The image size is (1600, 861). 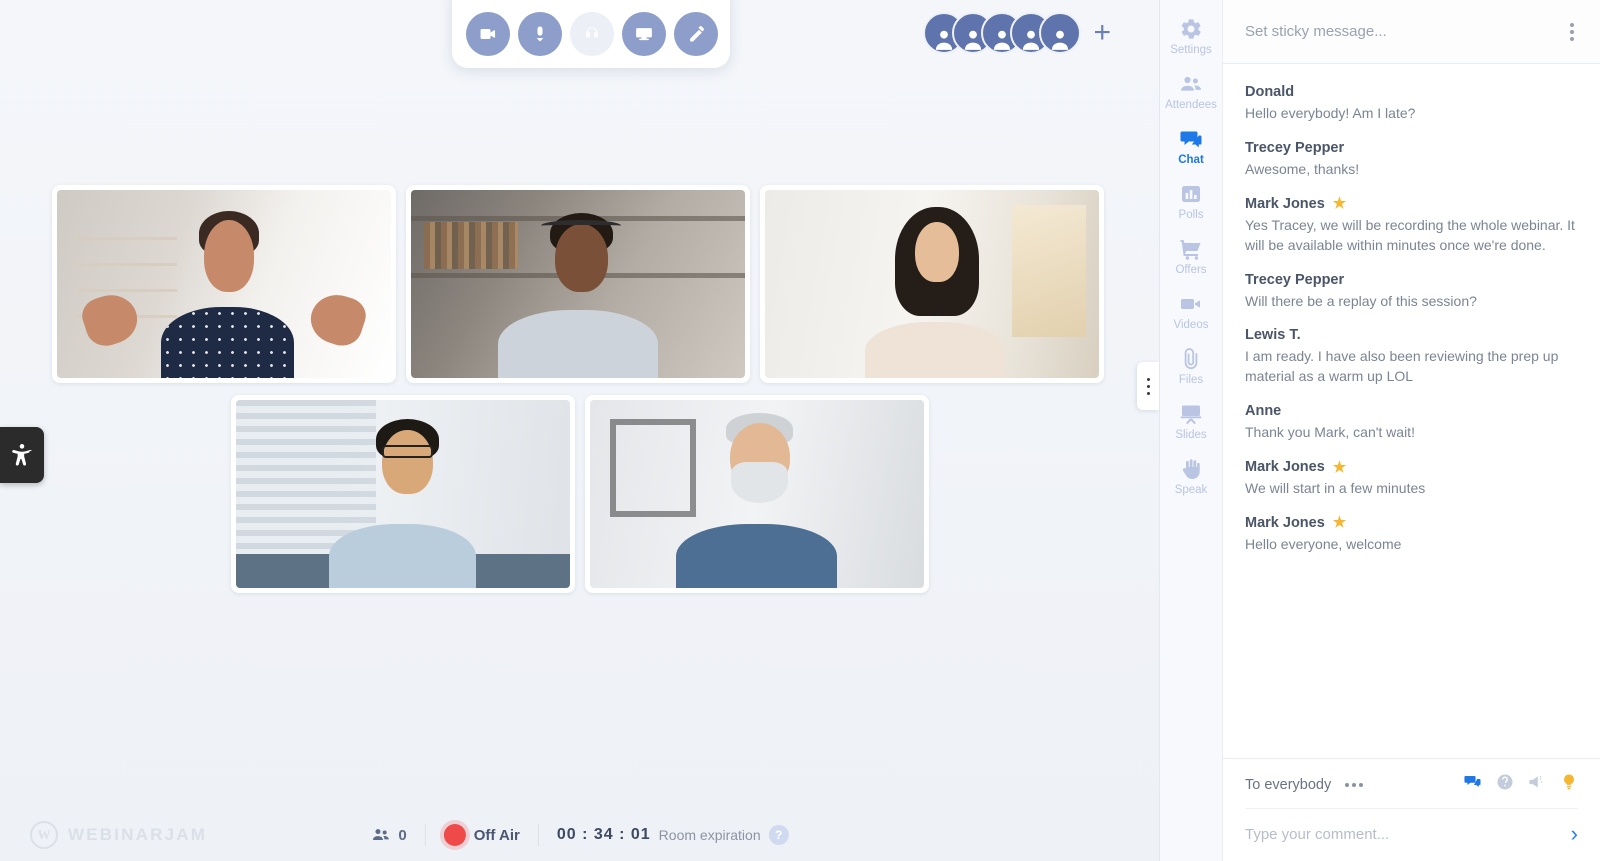 What do you see at coordinates (1403, 834) in the screenshot?
I see `comment-input` at bounding box center [1403, 834].